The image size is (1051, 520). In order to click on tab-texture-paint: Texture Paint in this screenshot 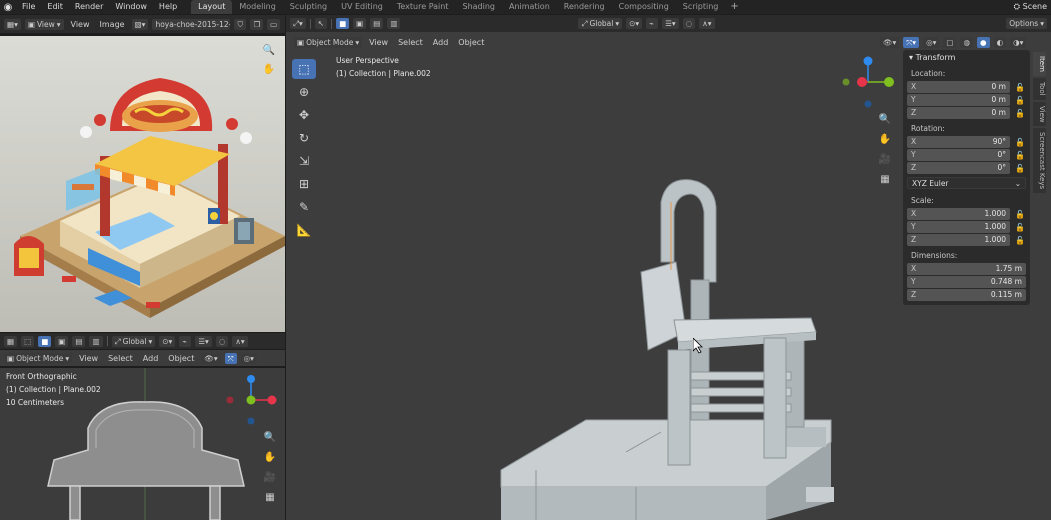, I will do `click(423, 7)`.